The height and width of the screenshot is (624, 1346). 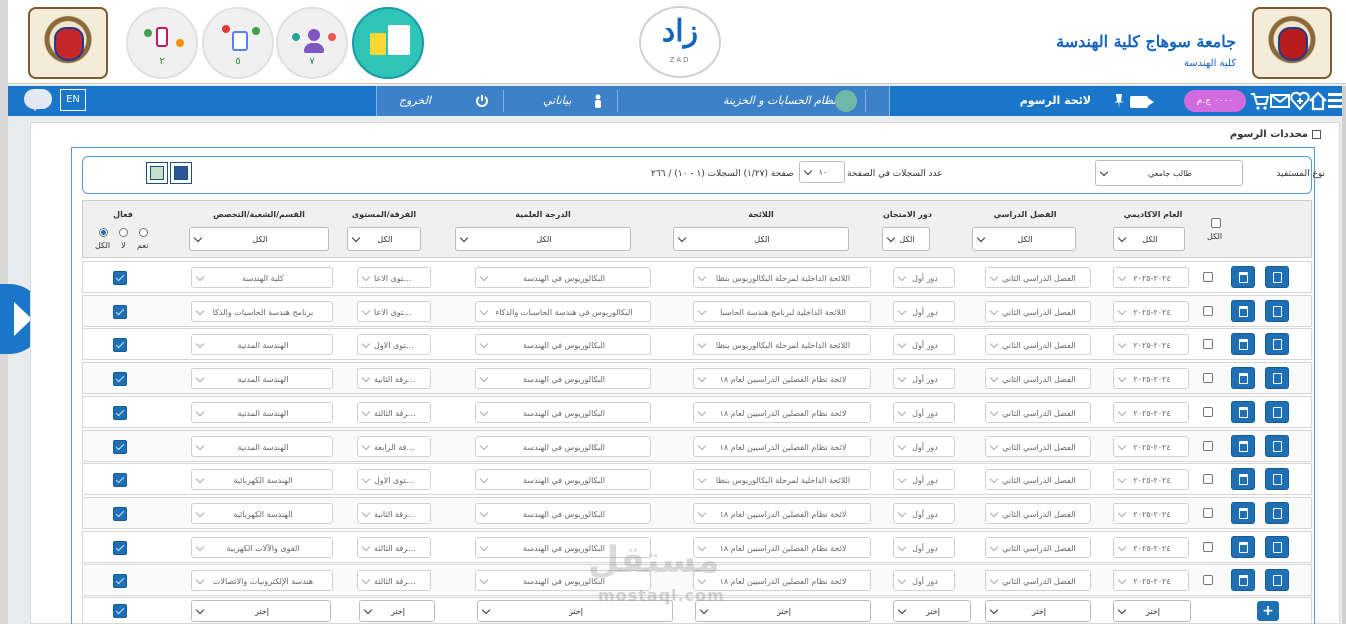 What do you see at coordinates (181, 173) in the screenshot?
I see `export-word-button` at bounding box center [181, 173].